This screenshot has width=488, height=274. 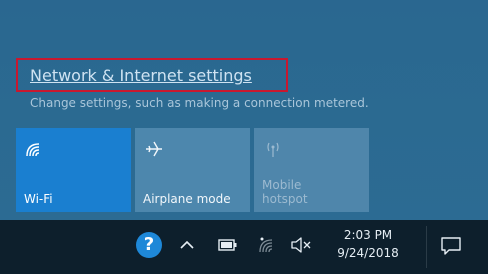 I want to click on network-internet-settings-link: Network & Internet settings, so click(x=141, y=75).